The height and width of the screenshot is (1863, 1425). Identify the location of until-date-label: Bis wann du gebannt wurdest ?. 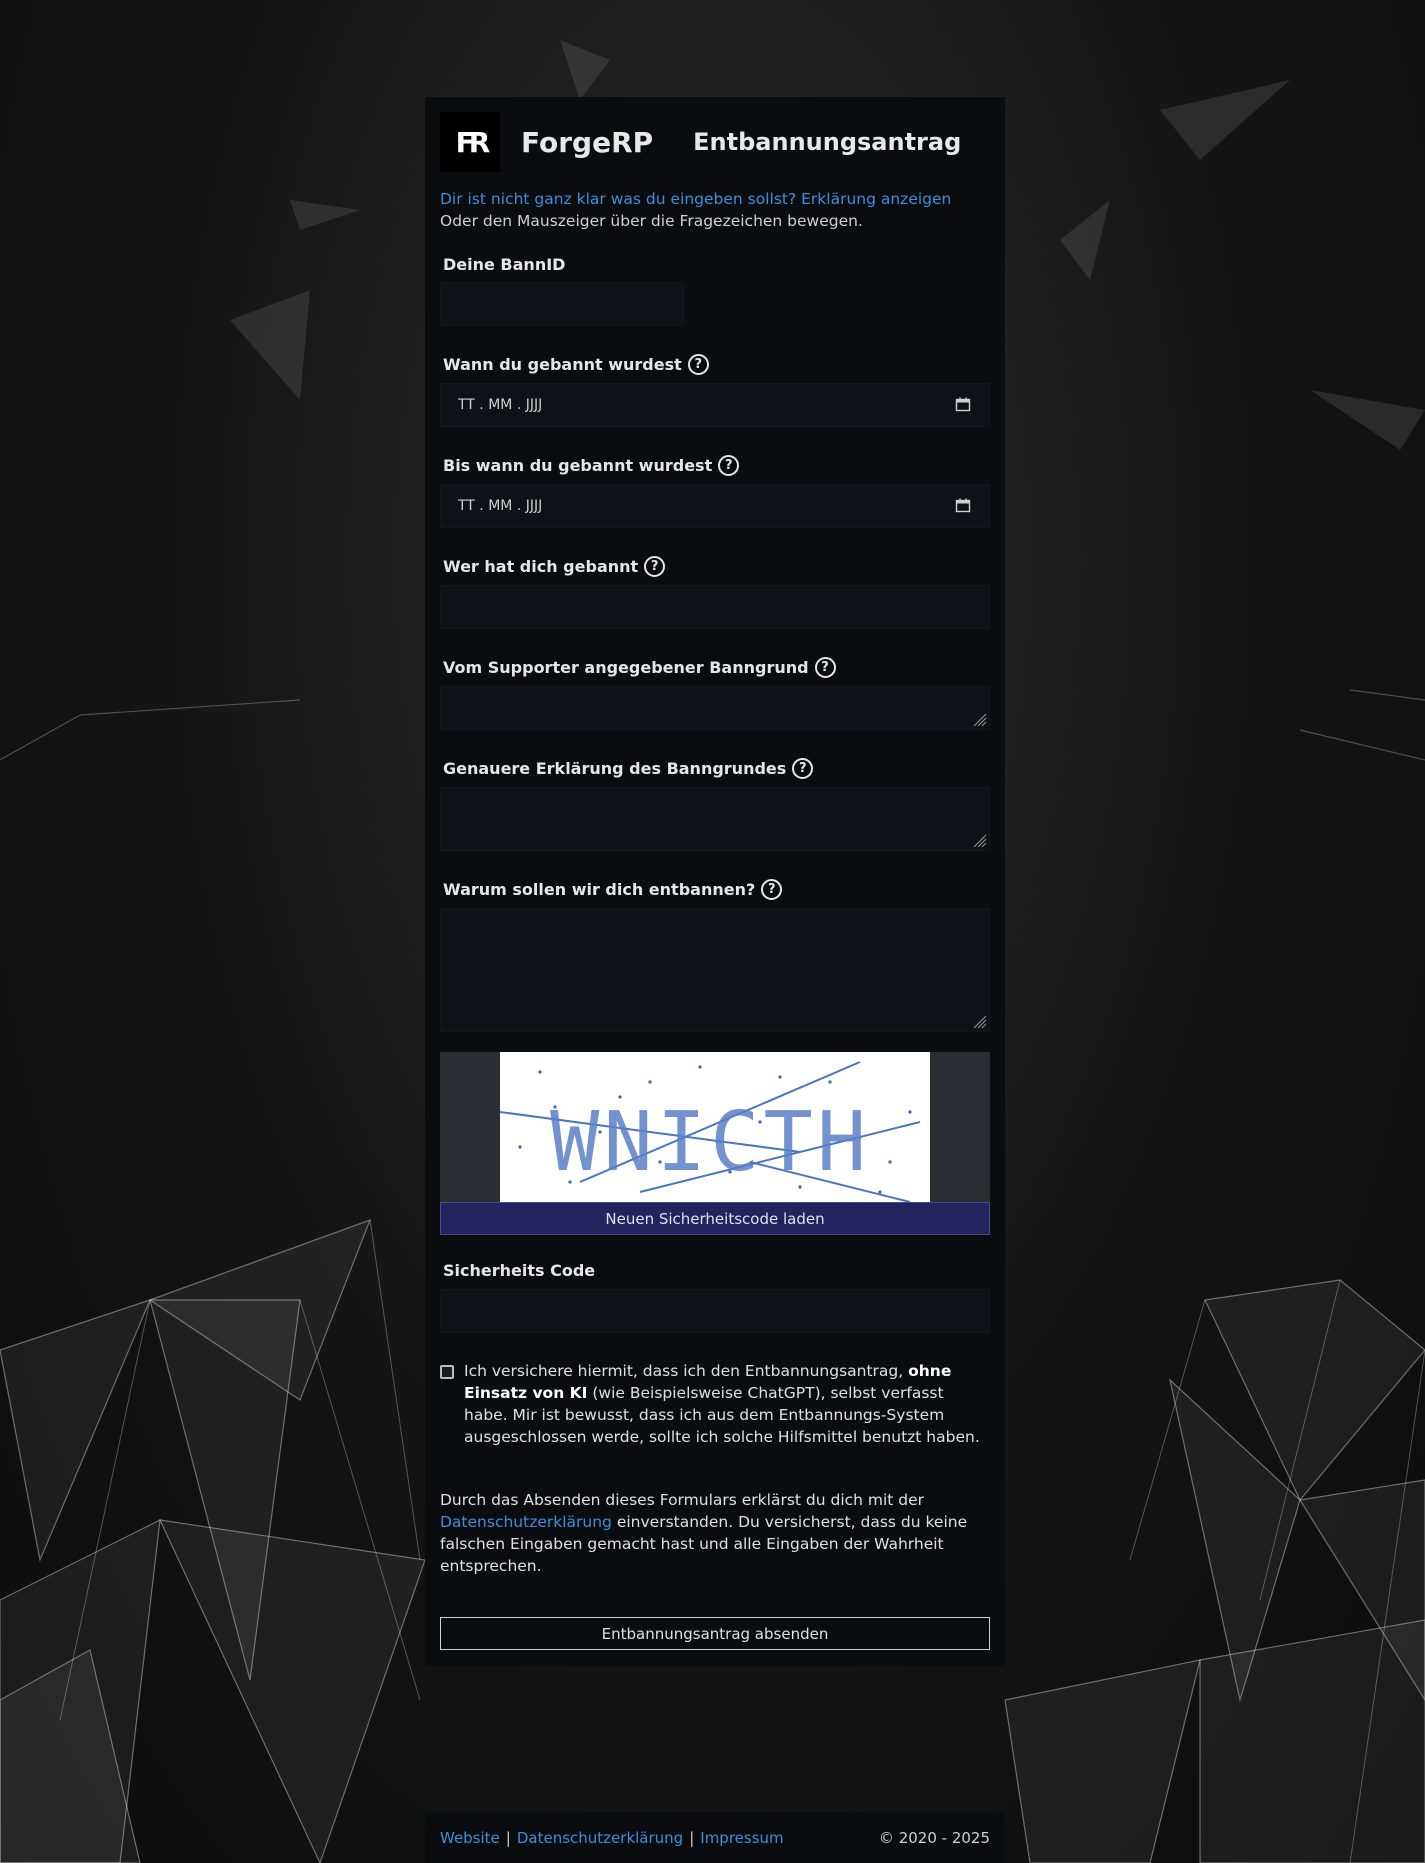
(591, 465).